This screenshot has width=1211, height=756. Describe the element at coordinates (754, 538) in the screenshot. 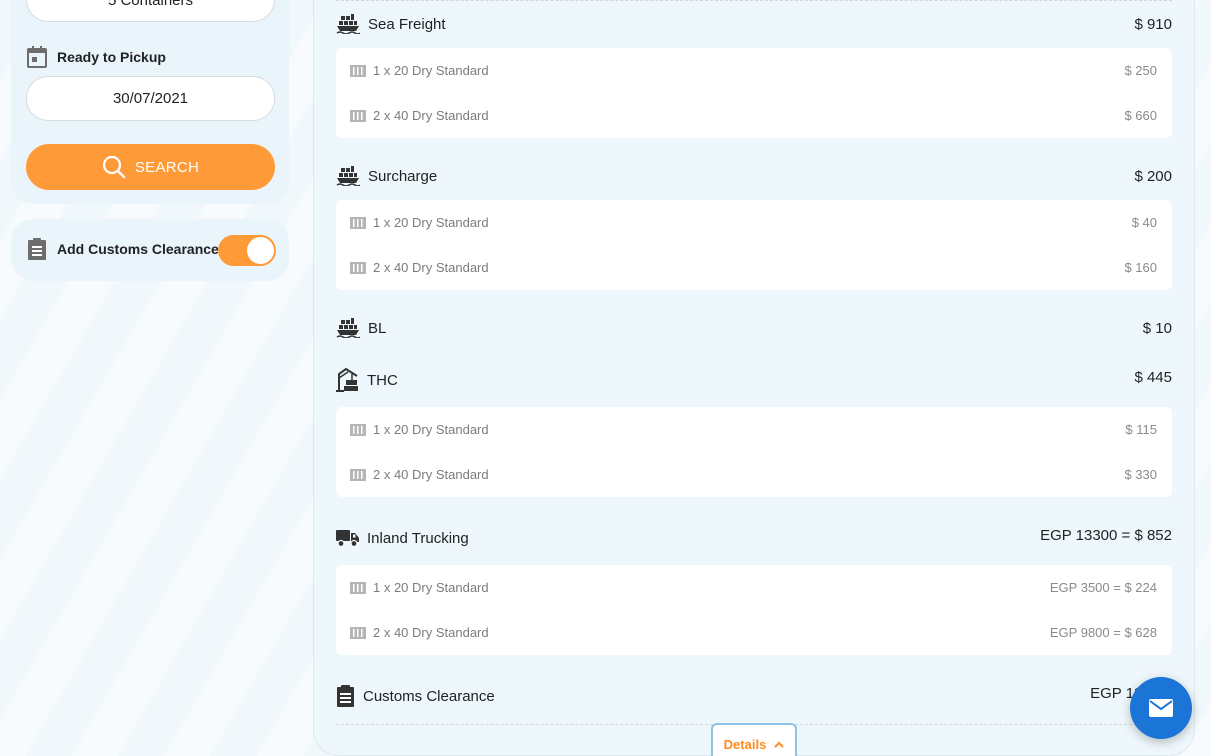

I see `charge-group-inland-trucking: Inland Trucking EGP 13300 = $ 852` at that location.